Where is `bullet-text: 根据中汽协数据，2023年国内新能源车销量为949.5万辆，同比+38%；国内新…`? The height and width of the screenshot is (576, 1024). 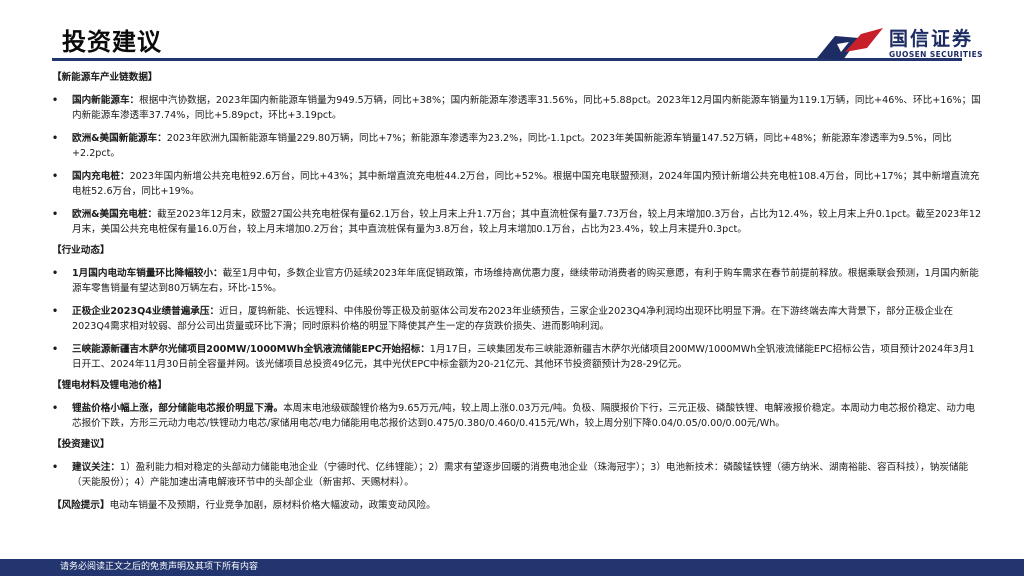 bullet-text: 根据中汽协数据，2023年国内新能源车销量为949.5万辆，同比+38%；国内新… is located at coordinates (526, 108).